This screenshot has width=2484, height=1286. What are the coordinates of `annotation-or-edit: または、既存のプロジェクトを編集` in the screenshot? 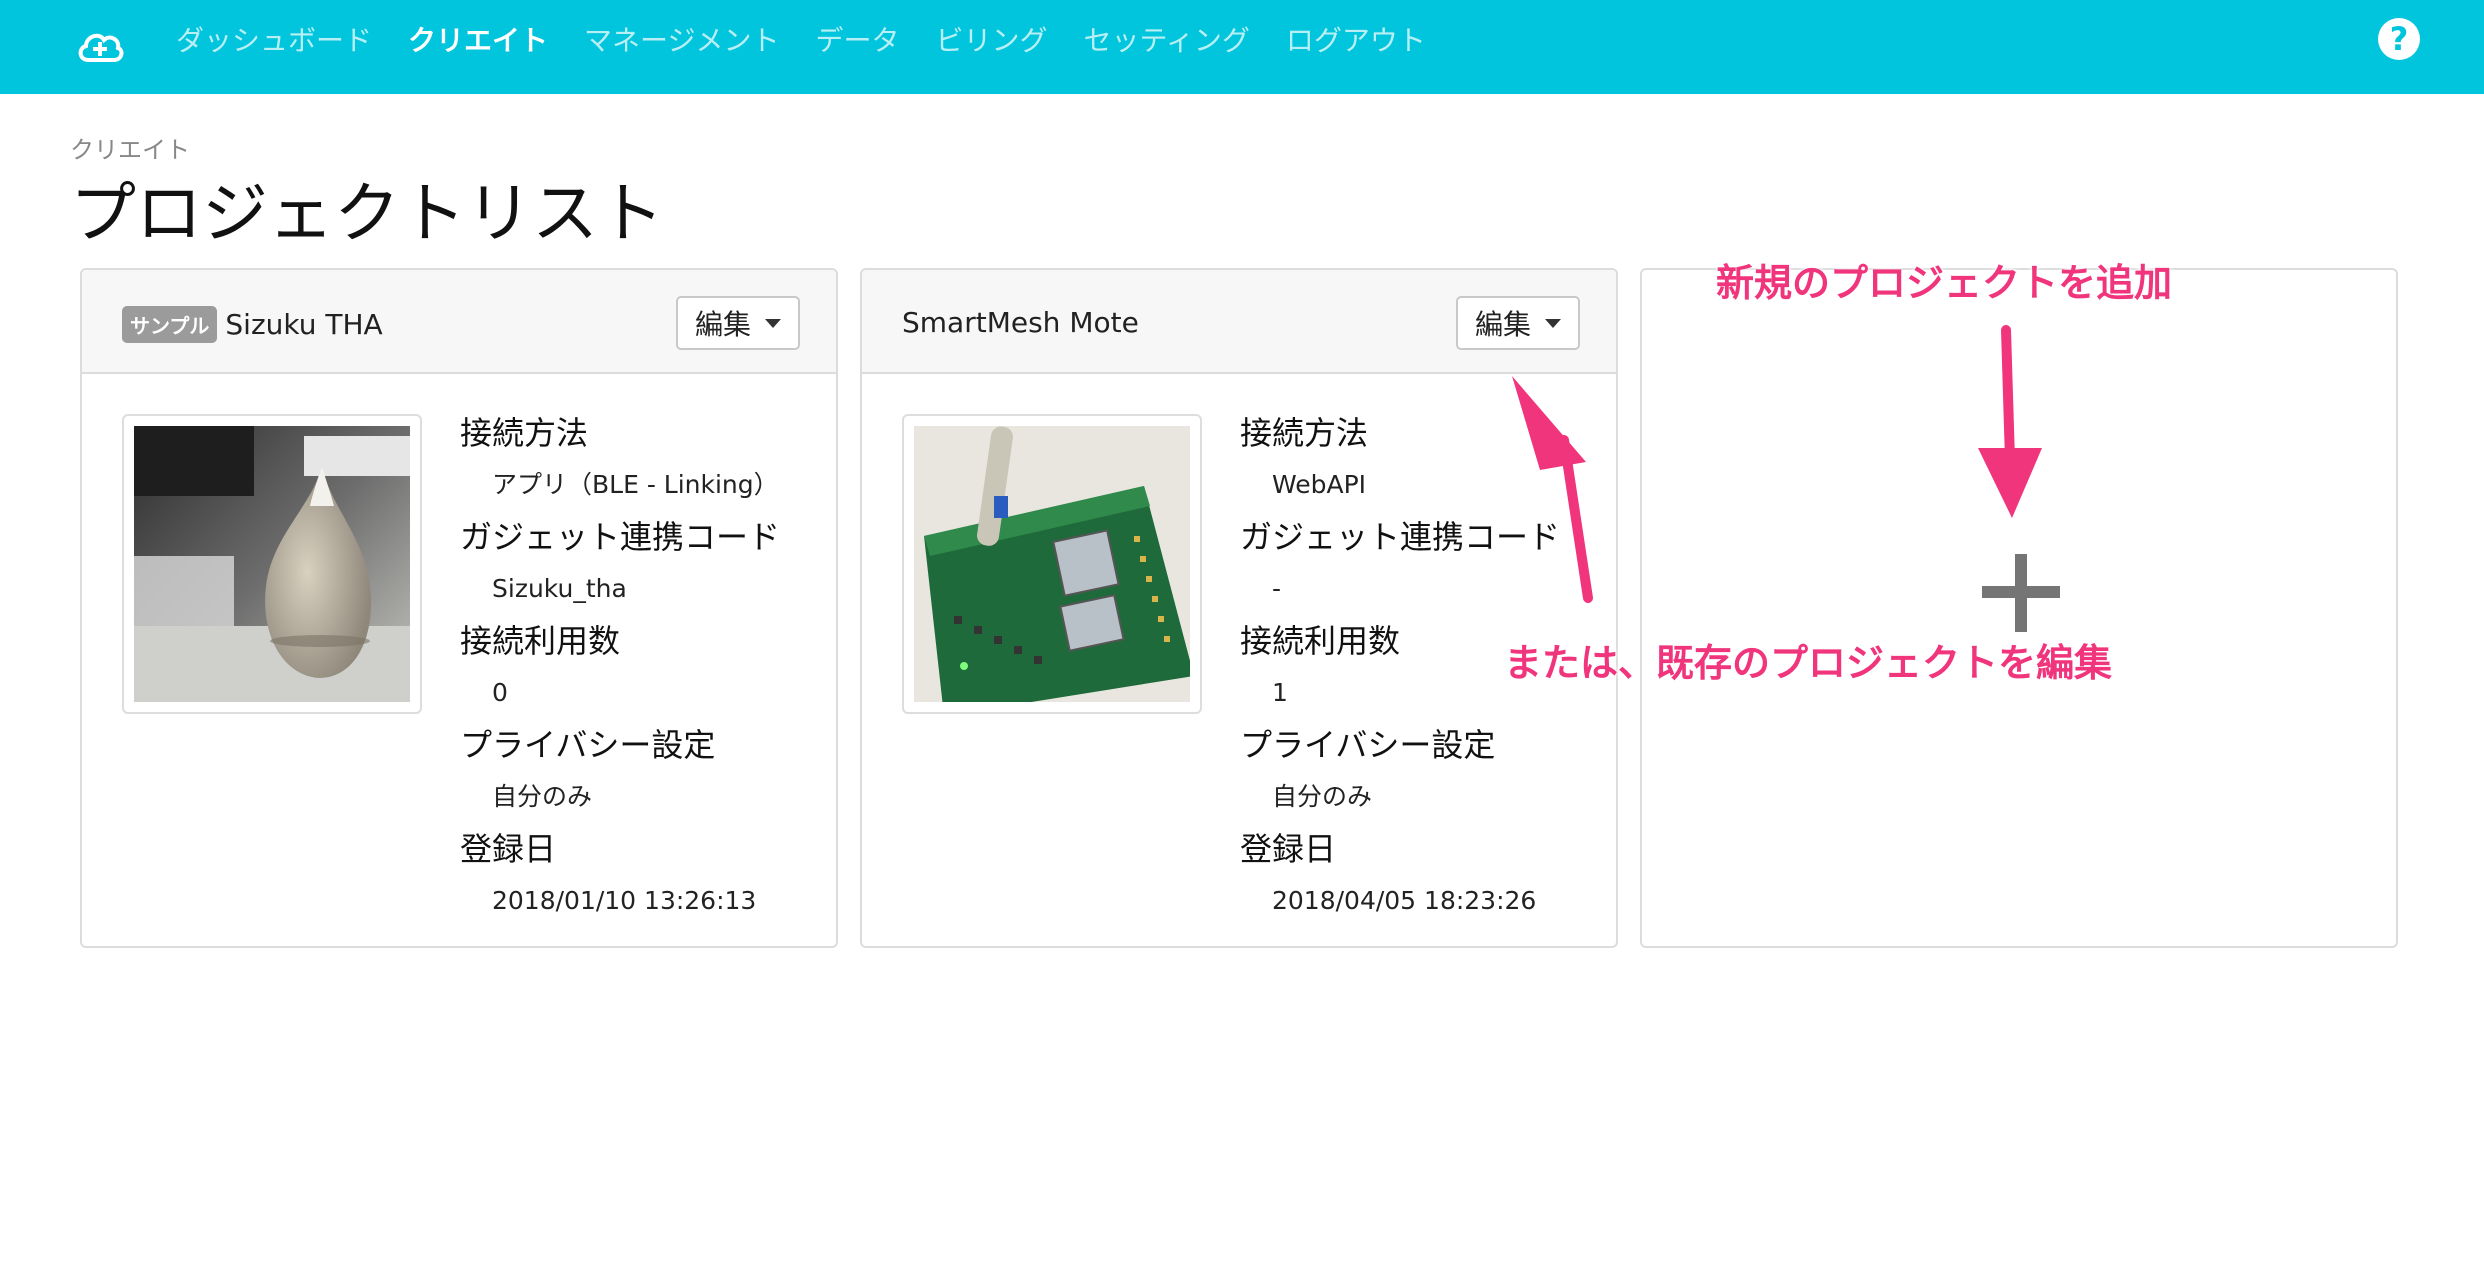 It's located at (1808, 663).